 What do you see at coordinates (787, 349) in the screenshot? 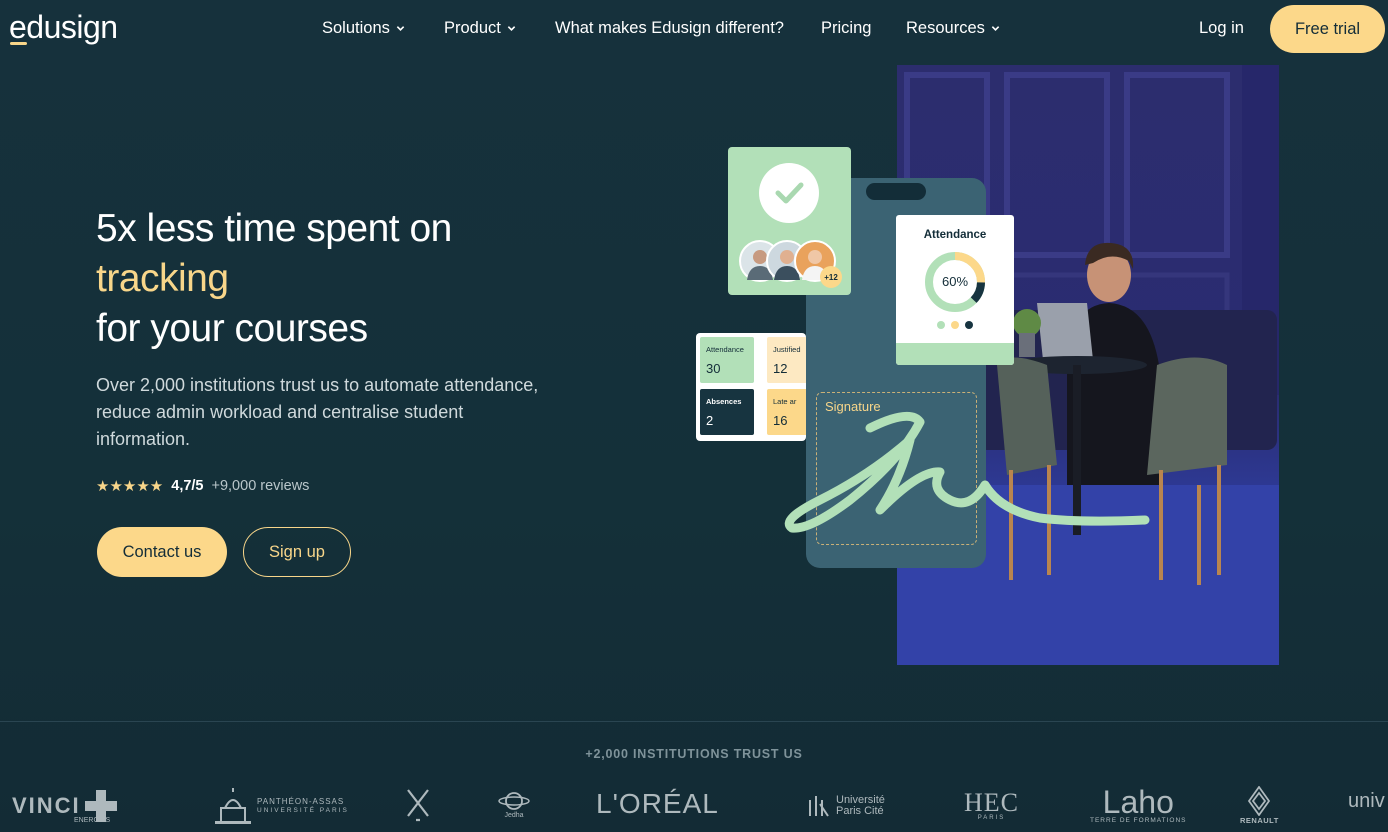
I see `stat-label: Justified` at bounding box center [787, 349].